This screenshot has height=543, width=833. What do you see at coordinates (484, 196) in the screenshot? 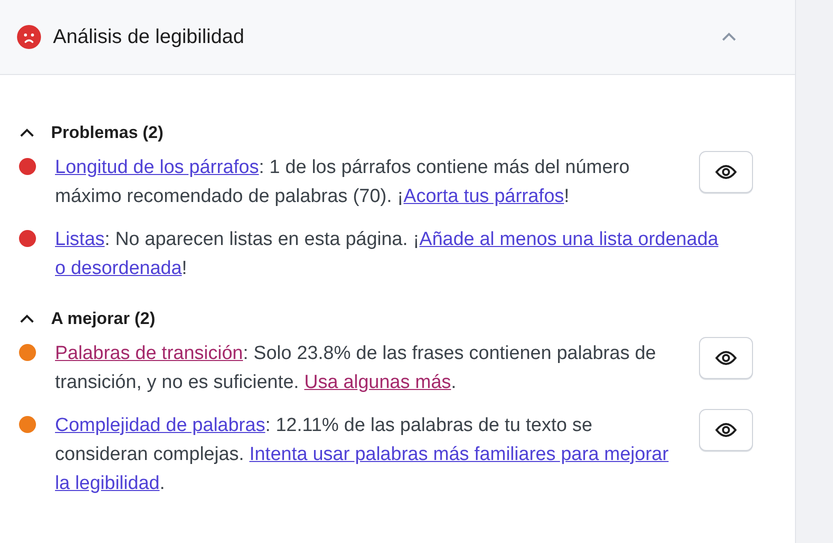
I see `text-link: Acorta tus párrafos` at bounding box center [484, 196].